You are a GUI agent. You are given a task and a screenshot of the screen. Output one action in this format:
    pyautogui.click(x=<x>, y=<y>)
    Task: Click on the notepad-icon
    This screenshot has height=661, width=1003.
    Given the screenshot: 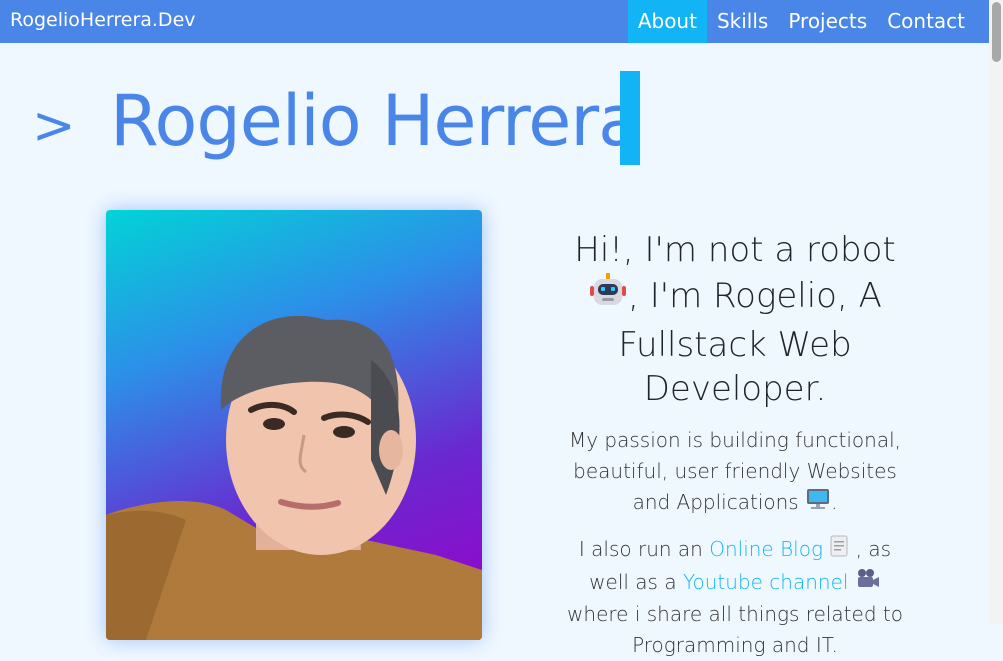 What is the action you would take?
    pyautogui.click(x=839, y=550)
    